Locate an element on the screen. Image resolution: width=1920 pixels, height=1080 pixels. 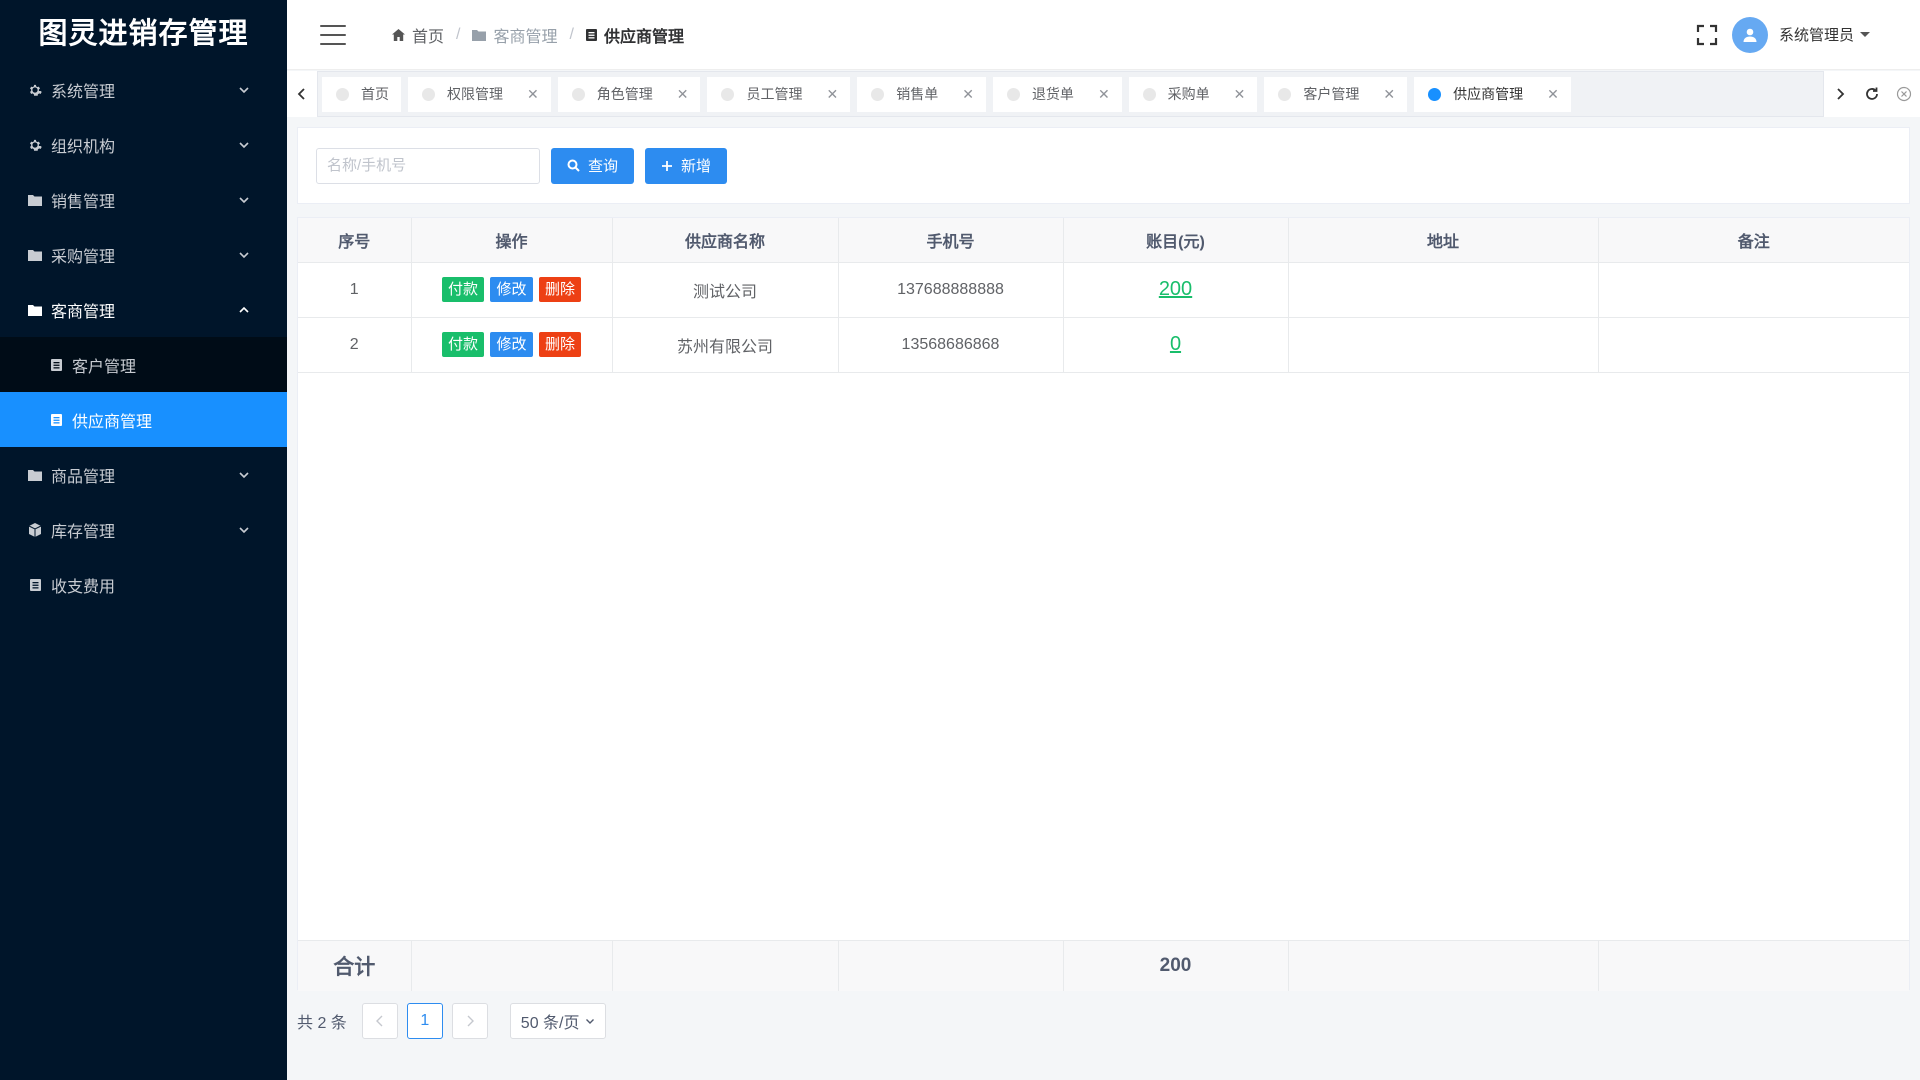
tab-label: 供应商管理 is located at coordinates (1488, 94).